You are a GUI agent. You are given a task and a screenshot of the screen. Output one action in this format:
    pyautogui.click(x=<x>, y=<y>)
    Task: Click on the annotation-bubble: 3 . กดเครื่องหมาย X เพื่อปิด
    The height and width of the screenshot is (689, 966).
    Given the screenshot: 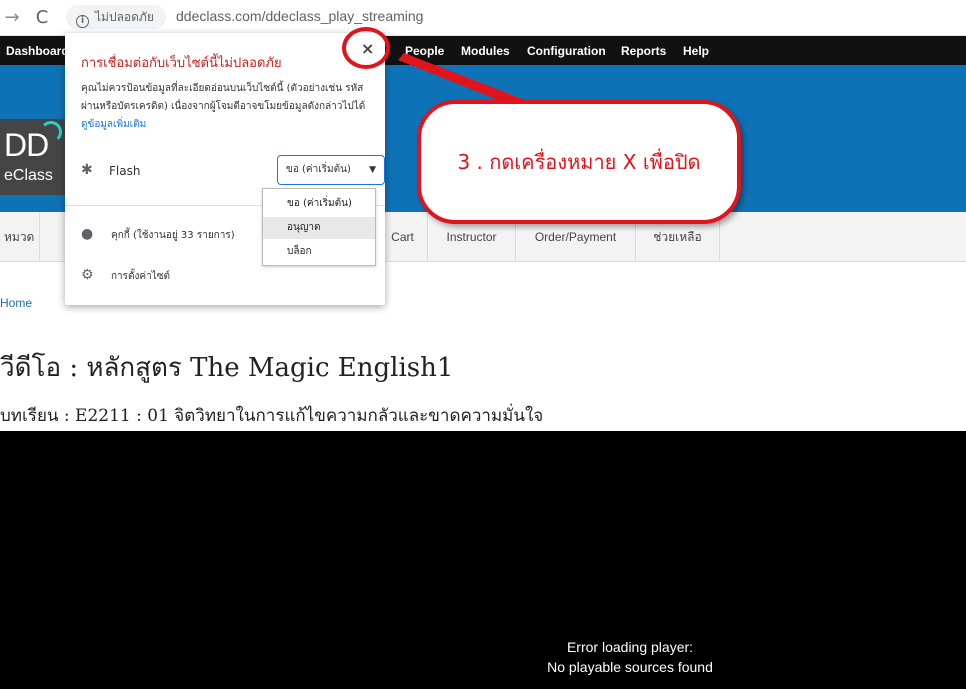 What is the action you would take?
    pyautogui.click(x=579, y=162)
    